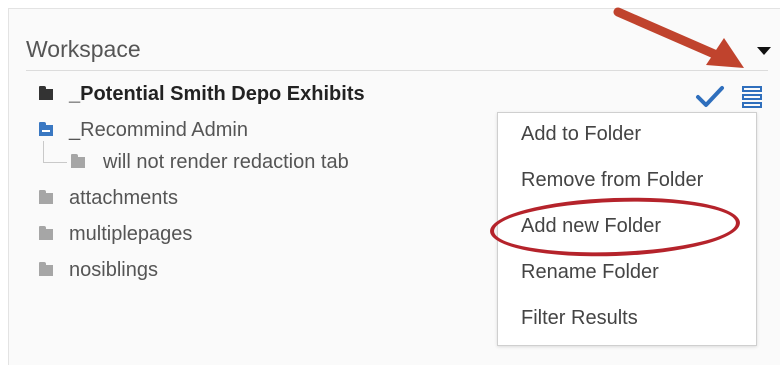  I want to click on menu-item-rename-folder: Rename Folder, so click(590, 272).